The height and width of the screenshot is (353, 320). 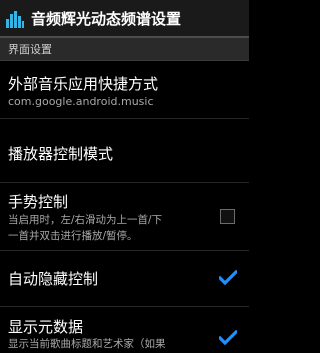 I want to click on pref-title: 播放器控制模式, so click(x=61, y=154).